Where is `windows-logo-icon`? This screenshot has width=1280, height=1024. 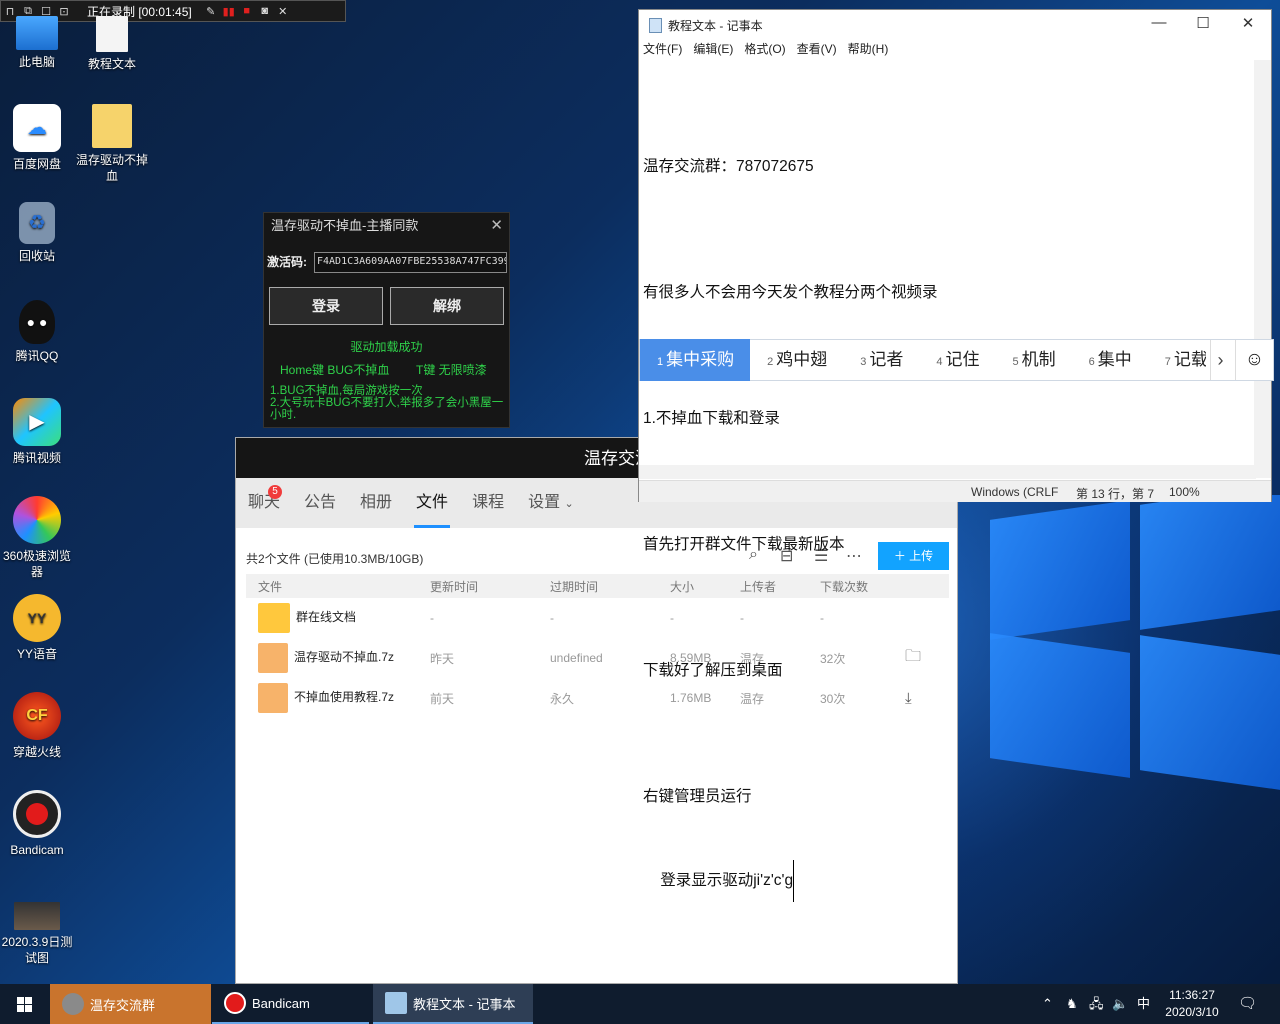
windows-logo-icon is located at coordinates (24, 1004).